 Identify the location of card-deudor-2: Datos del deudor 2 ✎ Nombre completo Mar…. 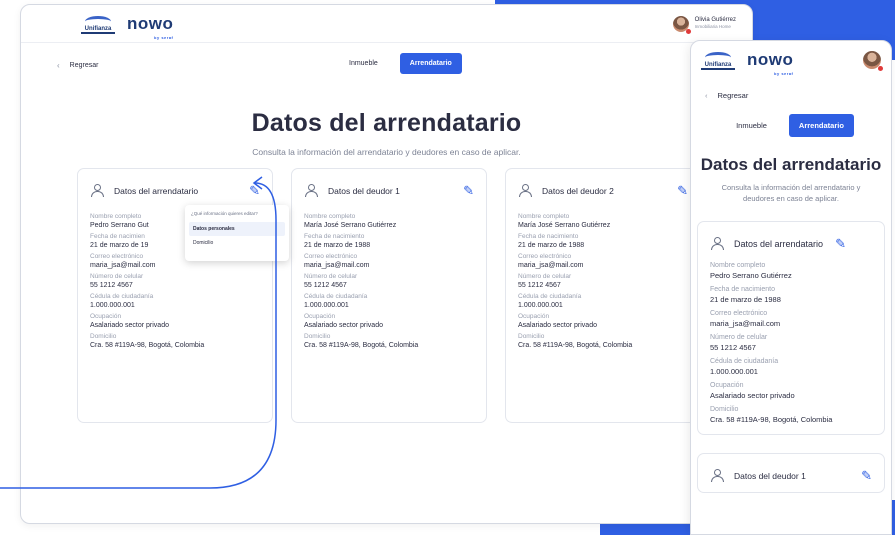
(603, 295).